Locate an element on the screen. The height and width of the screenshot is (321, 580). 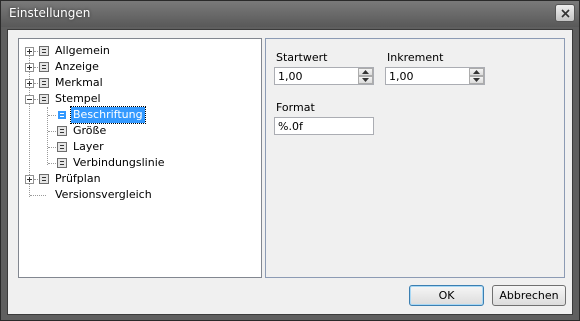
title-bar: Einstellungen is located at coordinates (290, 14).